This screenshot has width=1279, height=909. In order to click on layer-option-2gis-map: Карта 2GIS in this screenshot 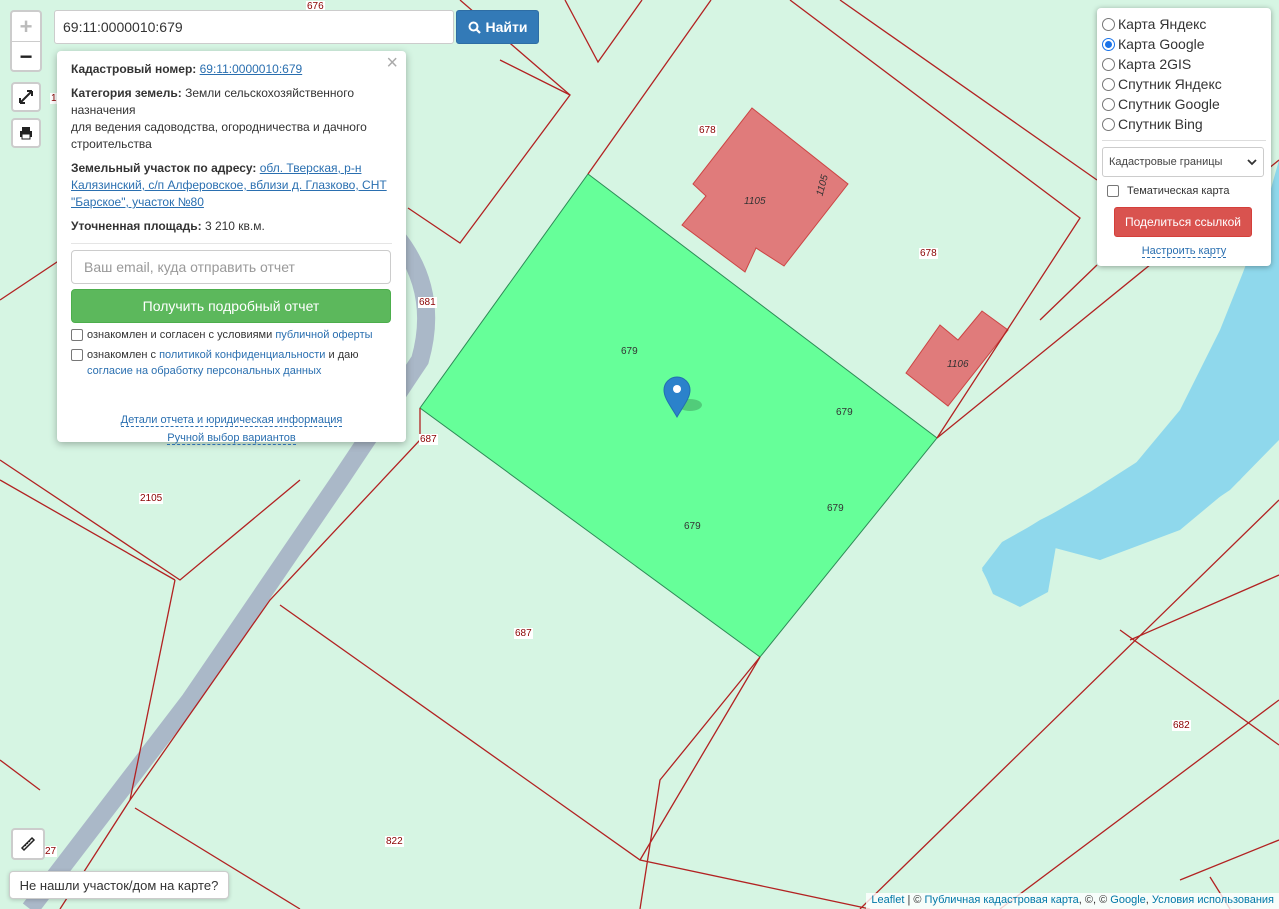, I will do `click(1184, 64)`.